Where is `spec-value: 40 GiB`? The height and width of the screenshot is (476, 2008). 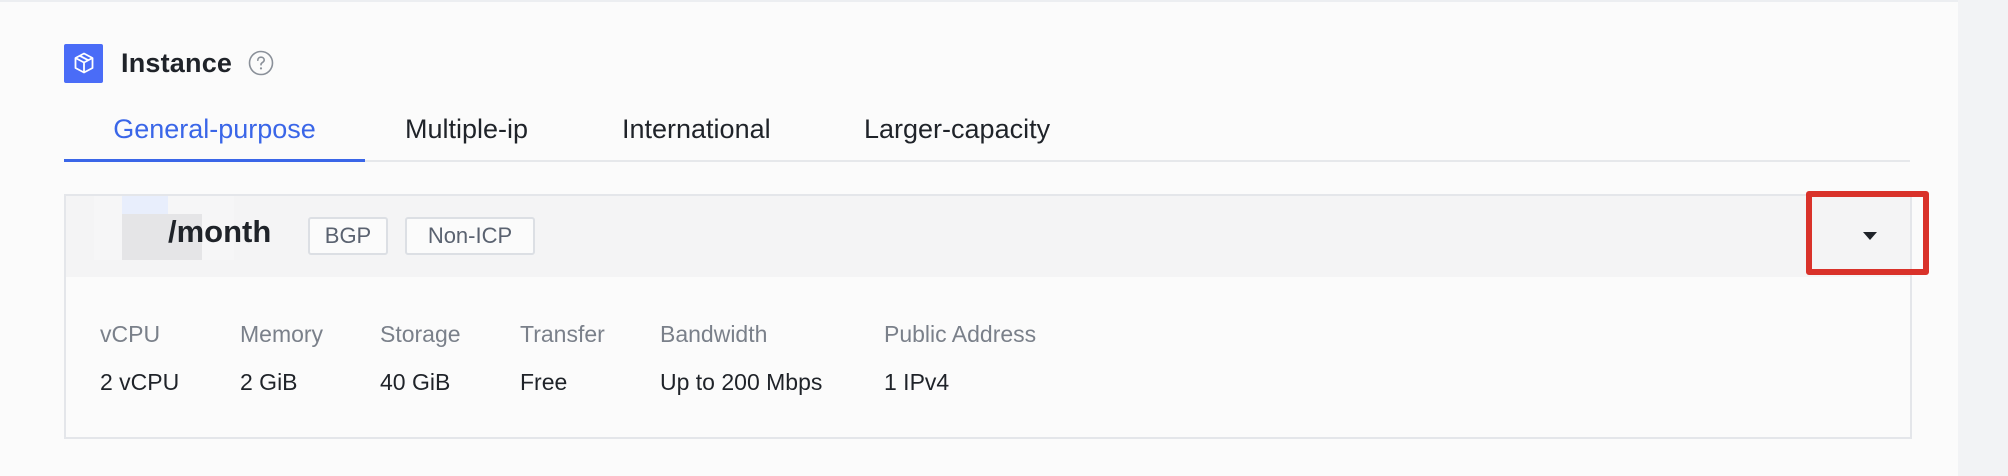 spec-value: 40 GiB is located at coordinates (415, 382).